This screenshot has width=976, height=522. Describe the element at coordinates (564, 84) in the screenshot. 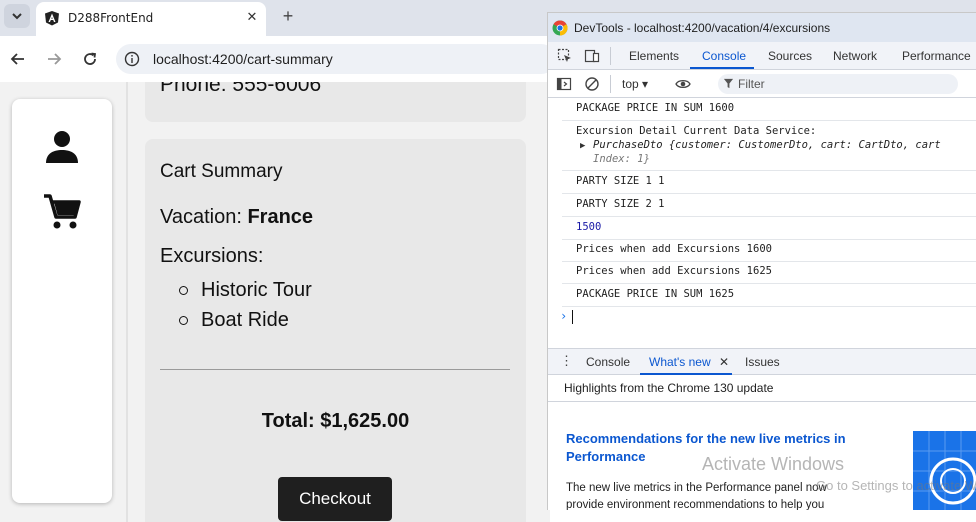

I see `sidebar-toggle-icon` at that location.